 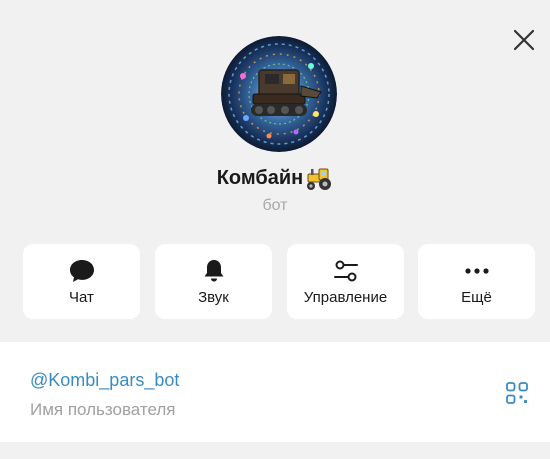 I want to click on sliders-icon, so click(x=345, y=271).